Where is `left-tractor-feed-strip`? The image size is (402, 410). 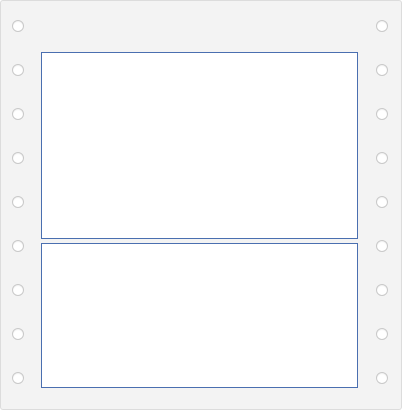
left-tractor-feed-strip is located at coordinates (20, 205).